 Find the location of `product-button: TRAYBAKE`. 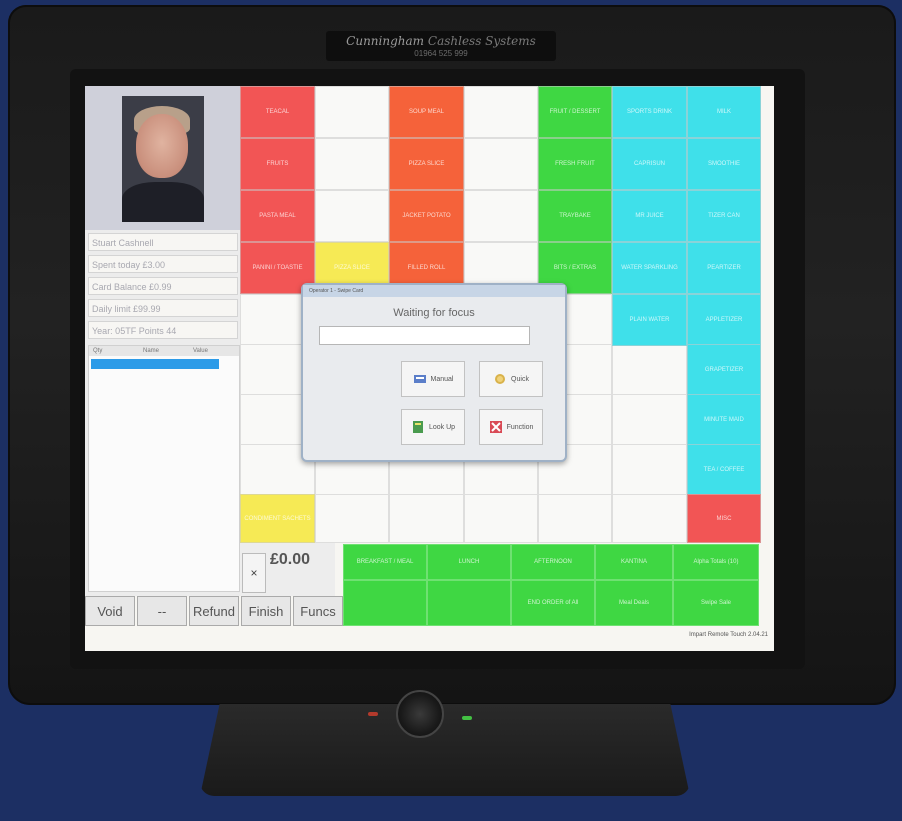

product-button: TRAYBAKE is located at coordinates (575, 216).